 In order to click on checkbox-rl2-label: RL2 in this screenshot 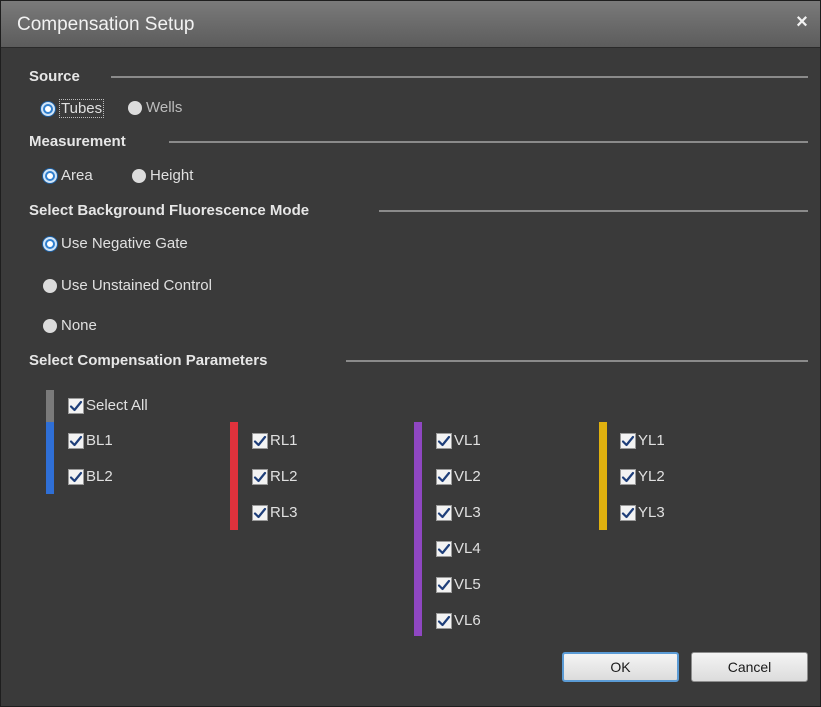, I will do `click(284, 476)`.